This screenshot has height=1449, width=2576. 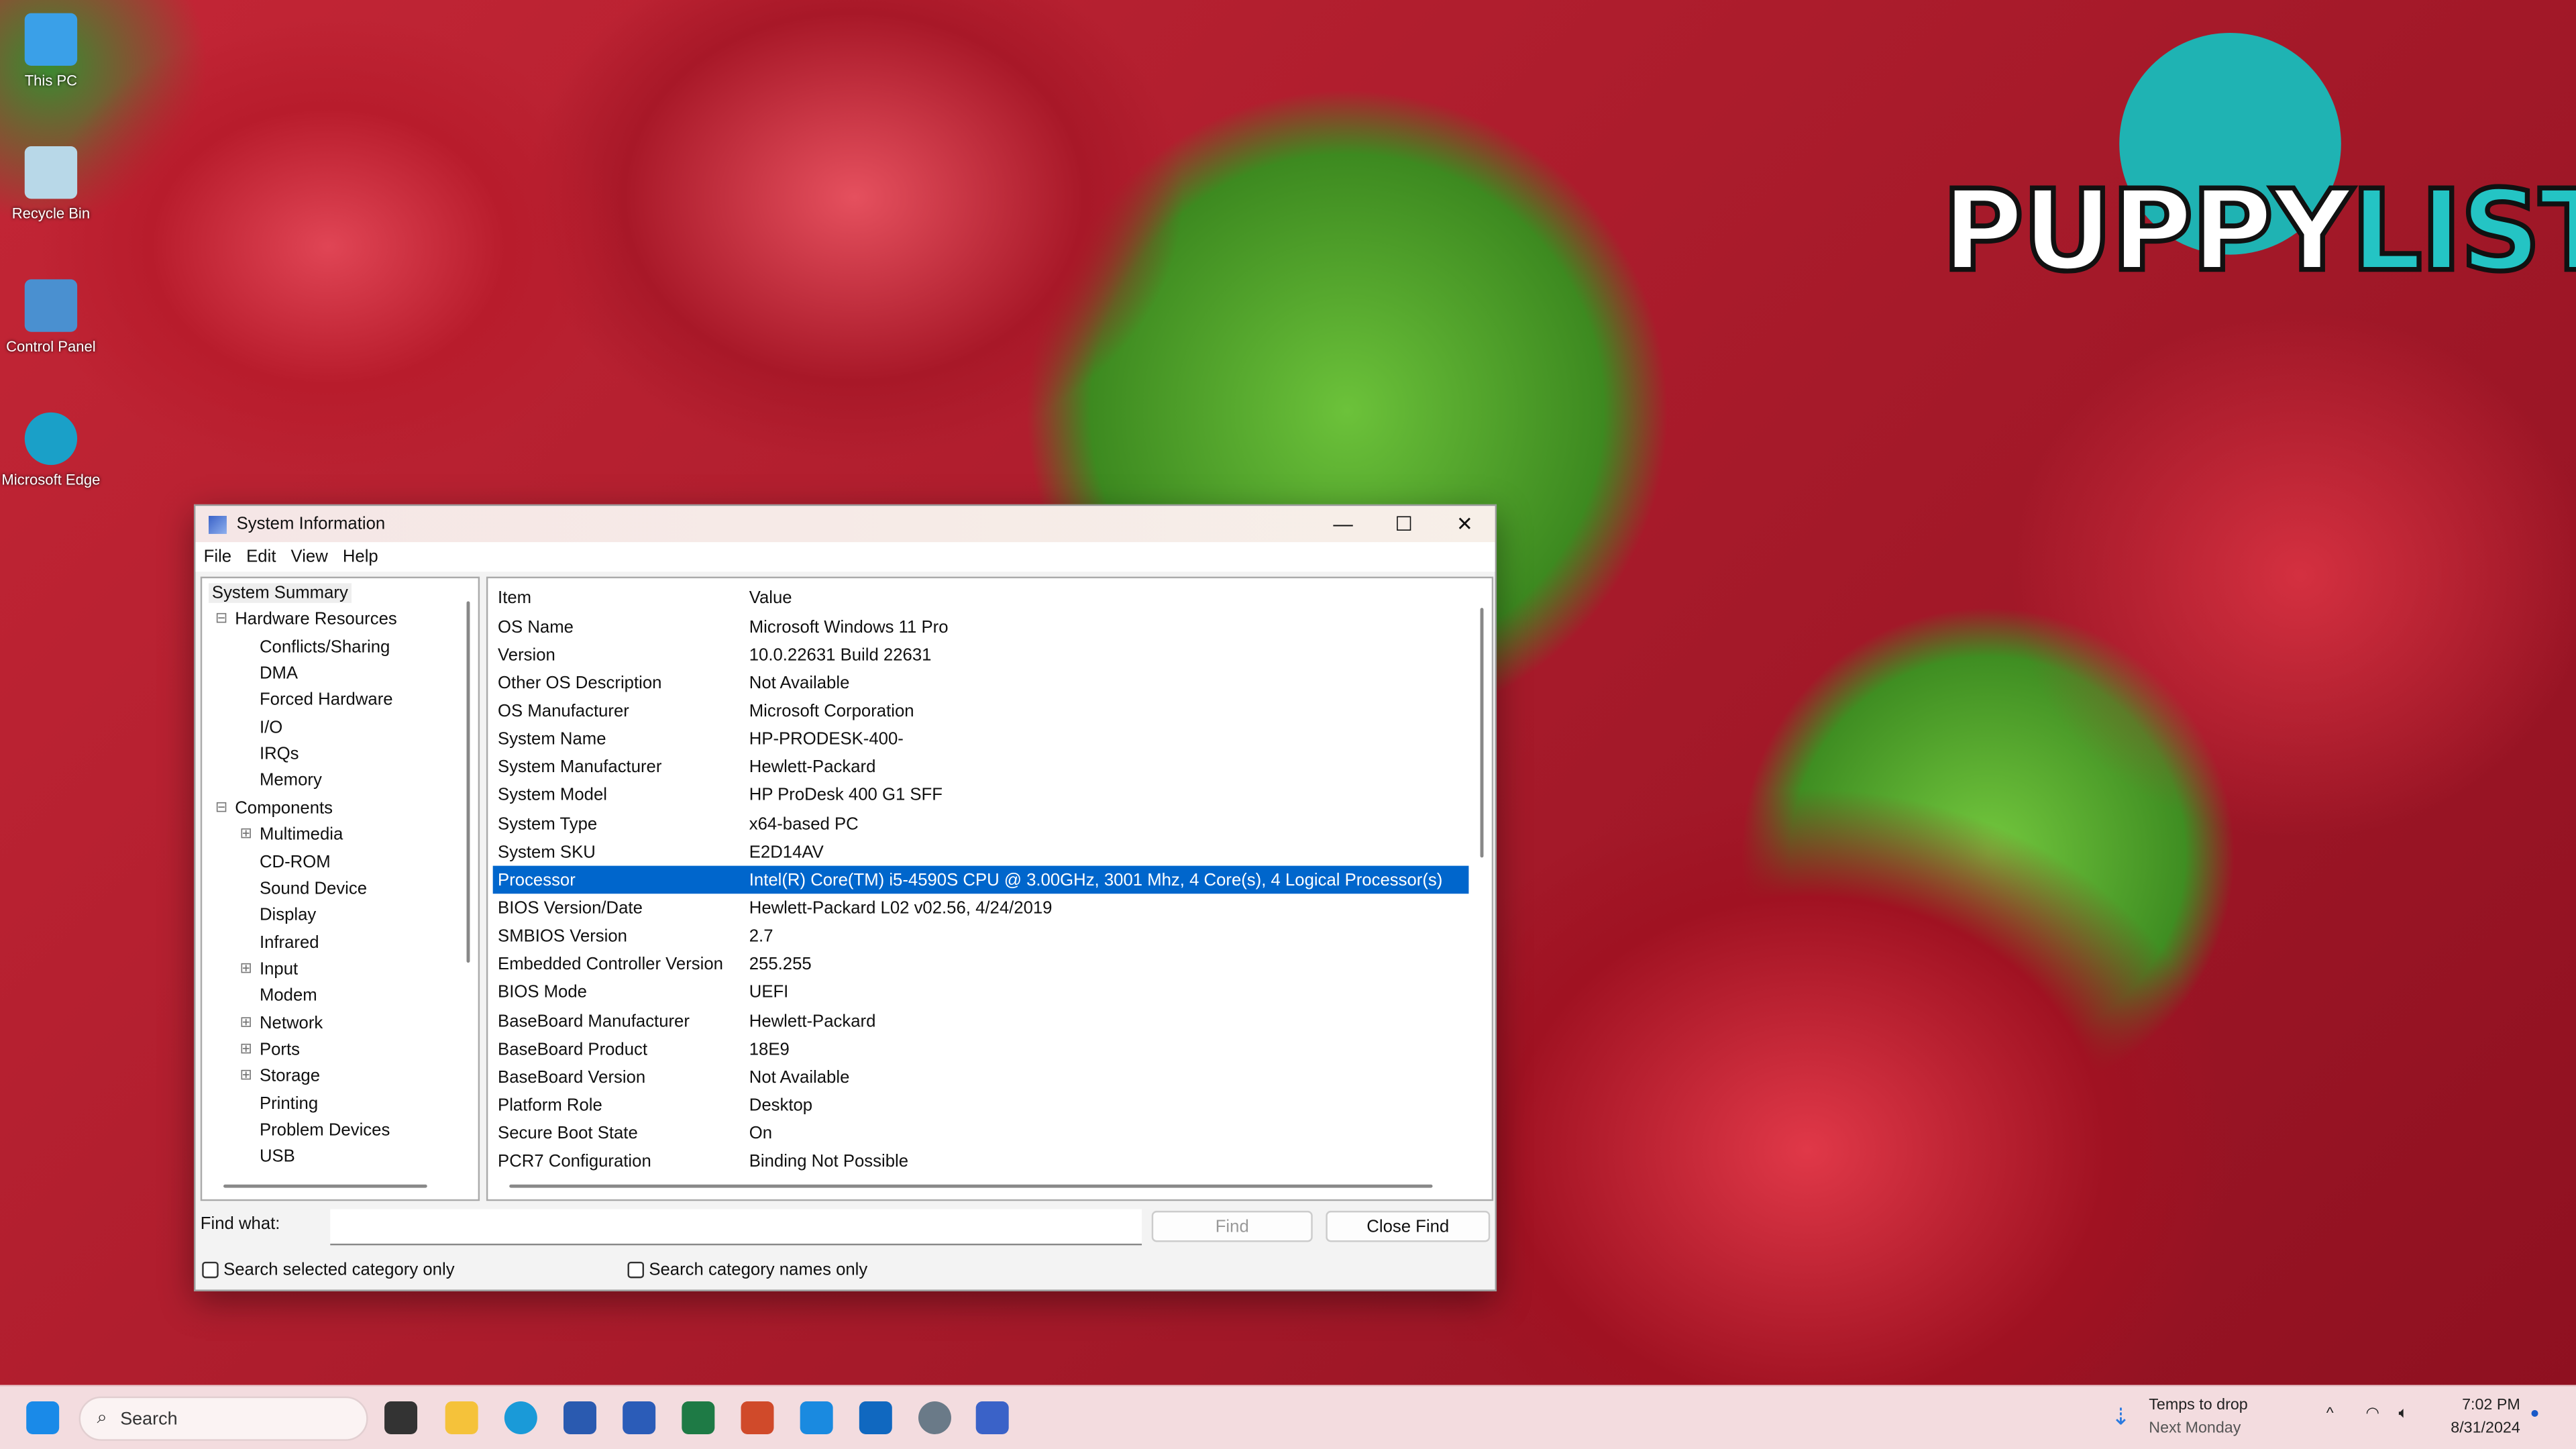 What do you see at coordinates (981, 655) in the screenshot?
I see `table-row: Version 10.0.22631 Build 22631` at bounding box center [981, 655].